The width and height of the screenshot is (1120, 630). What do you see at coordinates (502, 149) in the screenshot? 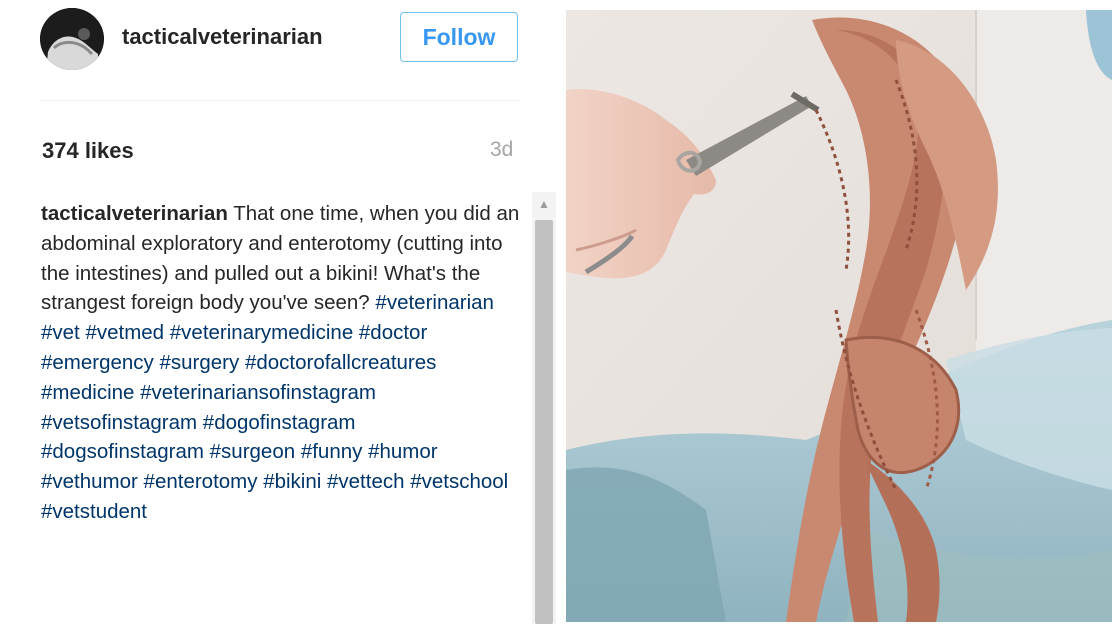
I see `post-timestamp: 3d` at bounding box center [502, 149].